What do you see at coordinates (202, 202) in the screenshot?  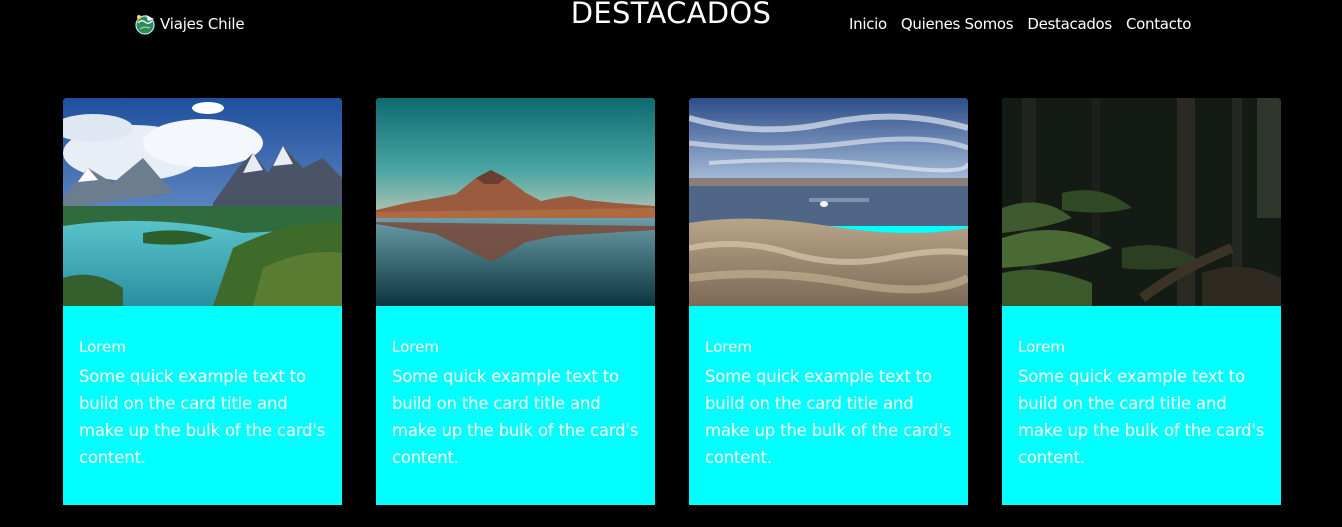 I see `card-image-mountain-lake` at bounding box center [202, 202].